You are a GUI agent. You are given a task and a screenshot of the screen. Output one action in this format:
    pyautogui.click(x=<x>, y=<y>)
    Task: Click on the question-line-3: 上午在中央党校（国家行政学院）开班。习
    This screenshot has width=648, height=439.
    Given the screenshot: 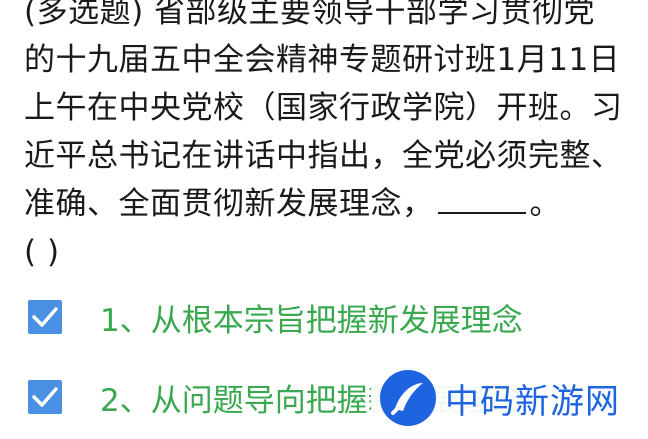 What is the action you would take?
    pyautogui.click(x=323, y=108)
    